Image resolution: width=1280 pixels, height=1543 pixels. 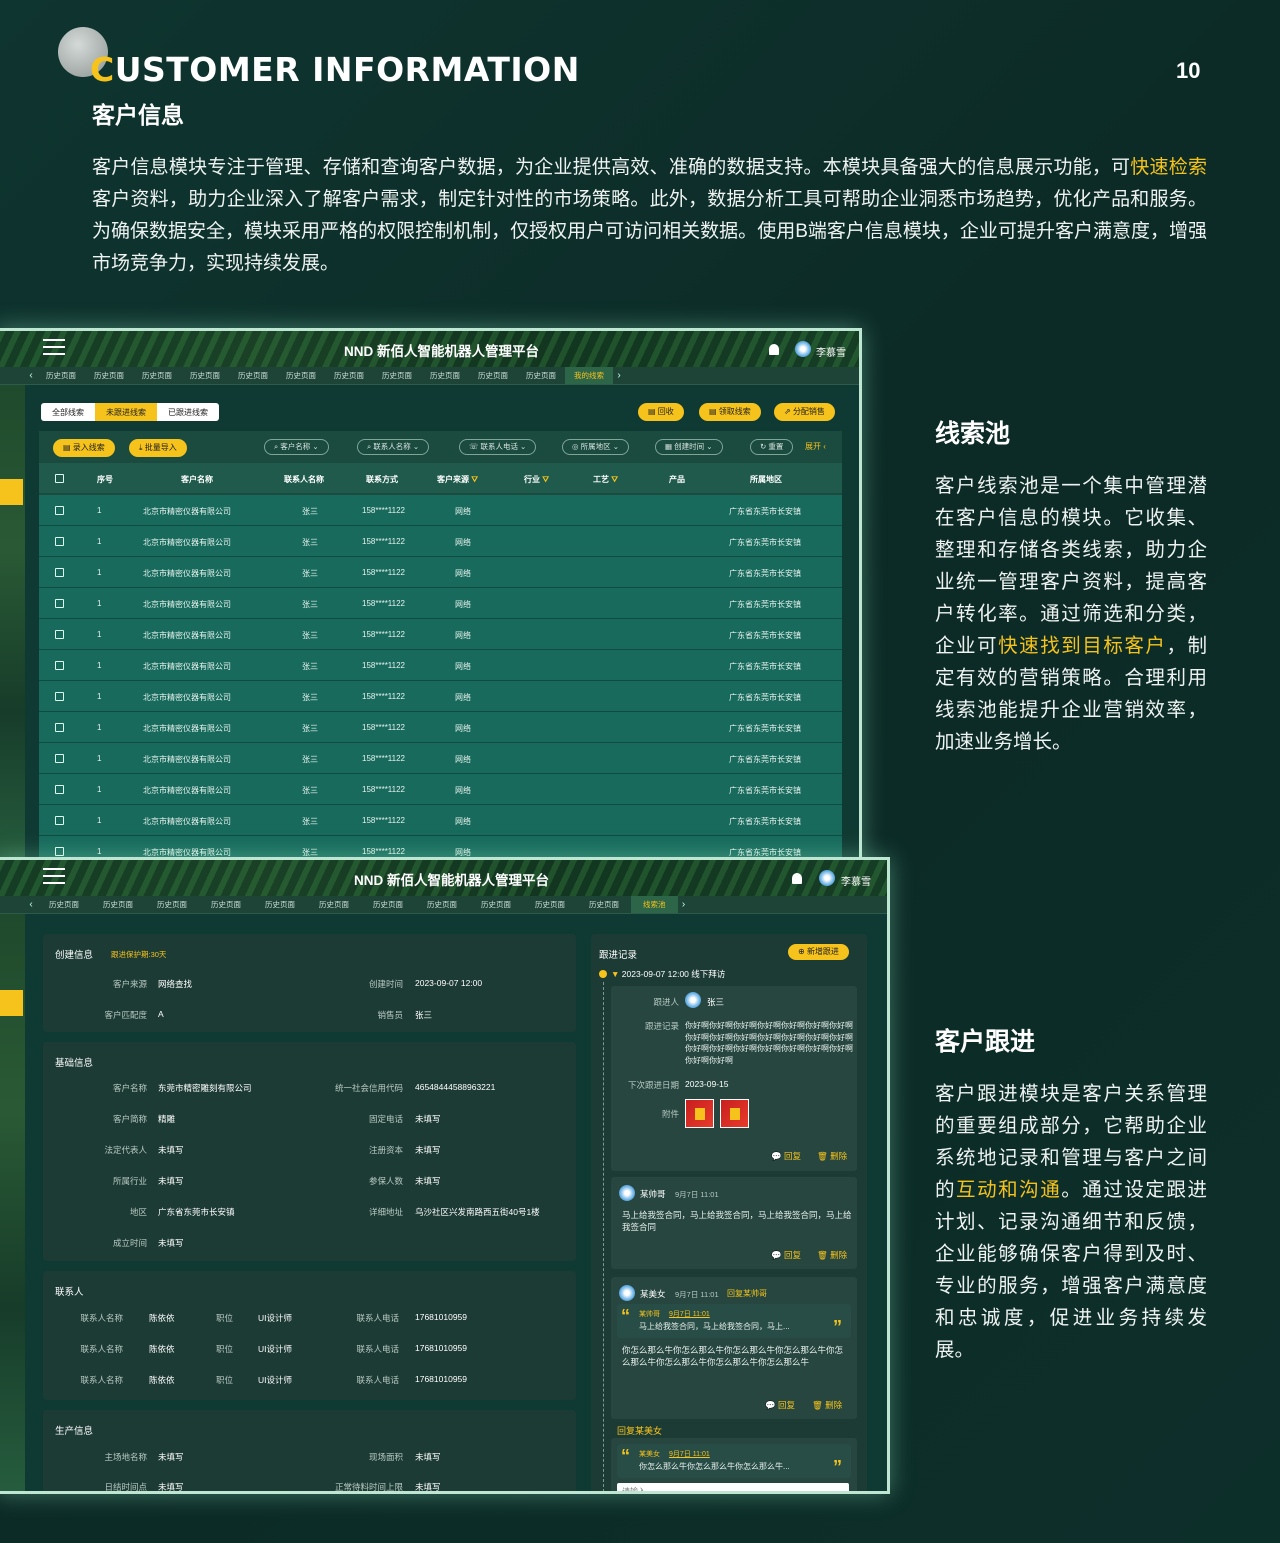 I want to click on filter-customer-name: ⌕ 客户名称 ⌄, so click(x=296, y=447).